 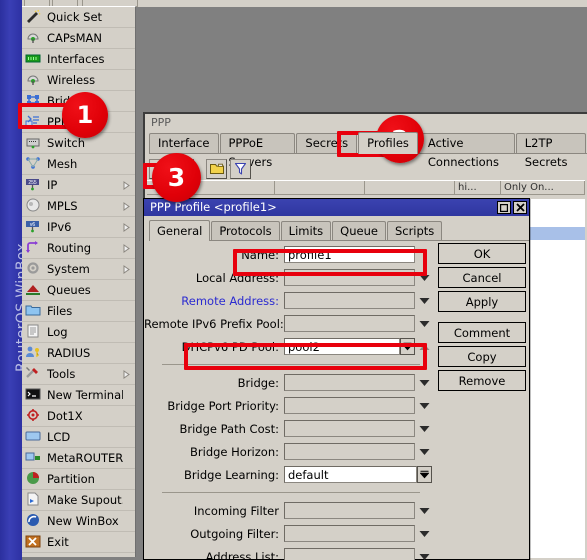 I want to click on ppp-toolbar, so click(x=366, y=167).